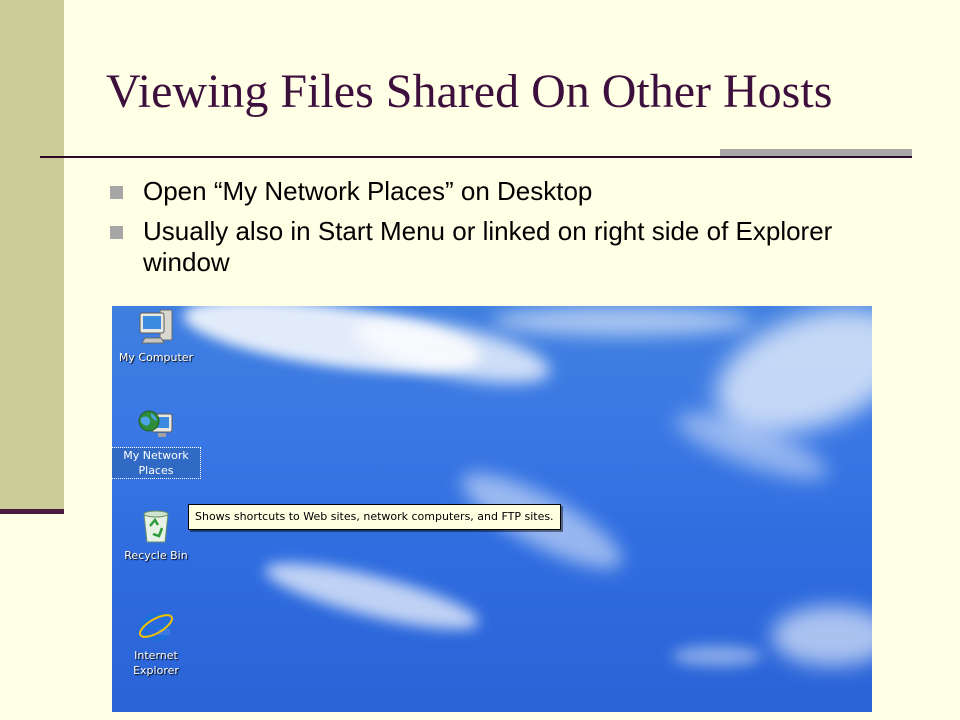  What do you see at coordinates (368, 191) in the screenshot?
I see `bullet-text: Open “My Network Places” on Desktop` at bounding box center [368, 191].